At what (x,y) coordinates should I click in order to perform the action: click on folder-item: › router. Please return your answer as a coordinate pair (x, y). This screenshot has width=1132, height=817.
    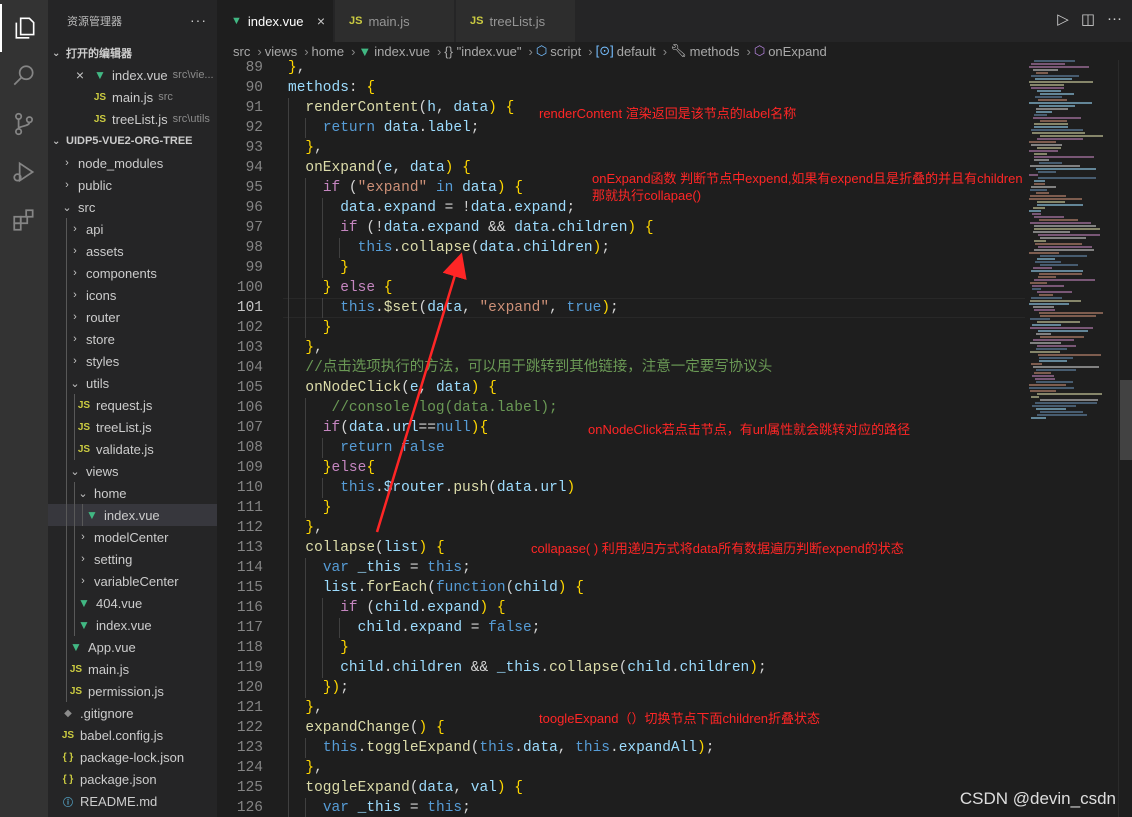
    Looking at the image, I should click on (132, 317).